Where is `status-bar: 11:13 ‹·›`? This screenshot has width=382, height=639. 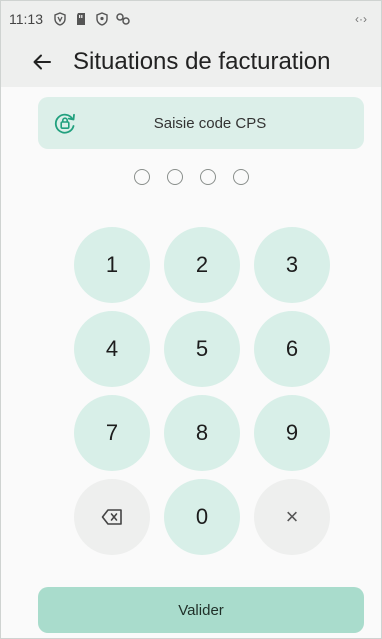 status-bar: 11:13 ‹·› is located at coordinates (191, 19).